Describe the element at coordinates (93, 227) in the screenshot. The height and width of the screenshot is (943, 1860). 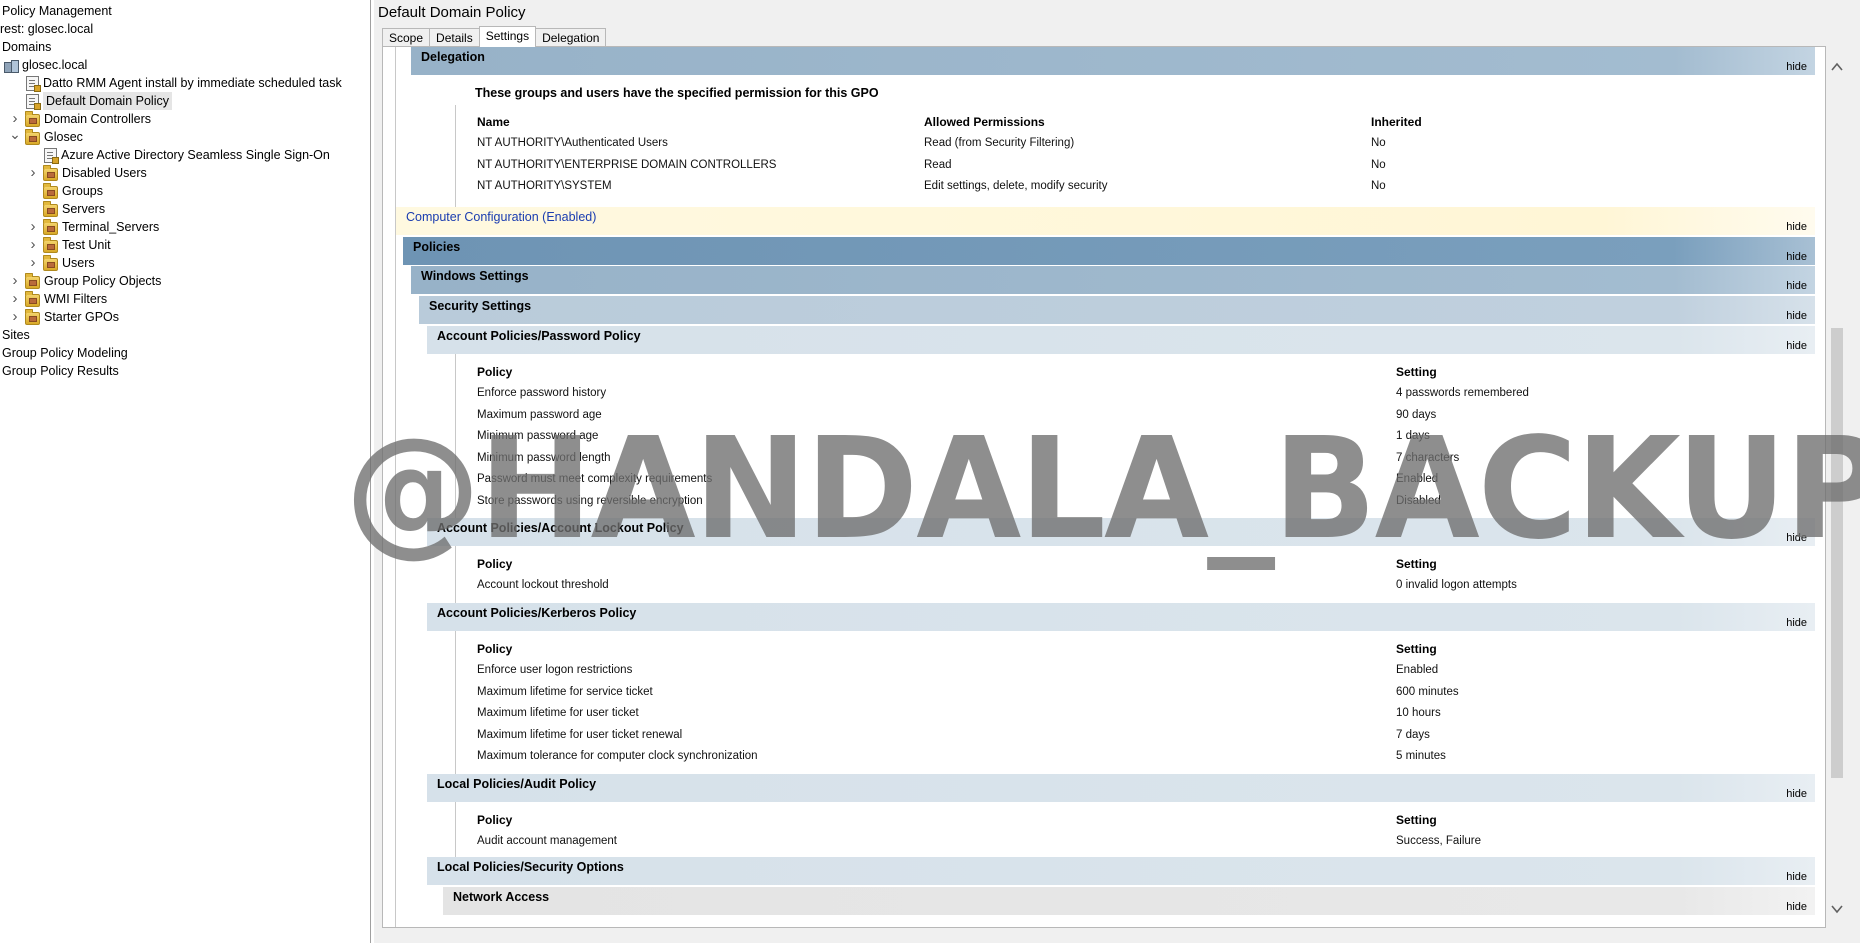
I see `tree-item: › Terminal_Servers` at that location.